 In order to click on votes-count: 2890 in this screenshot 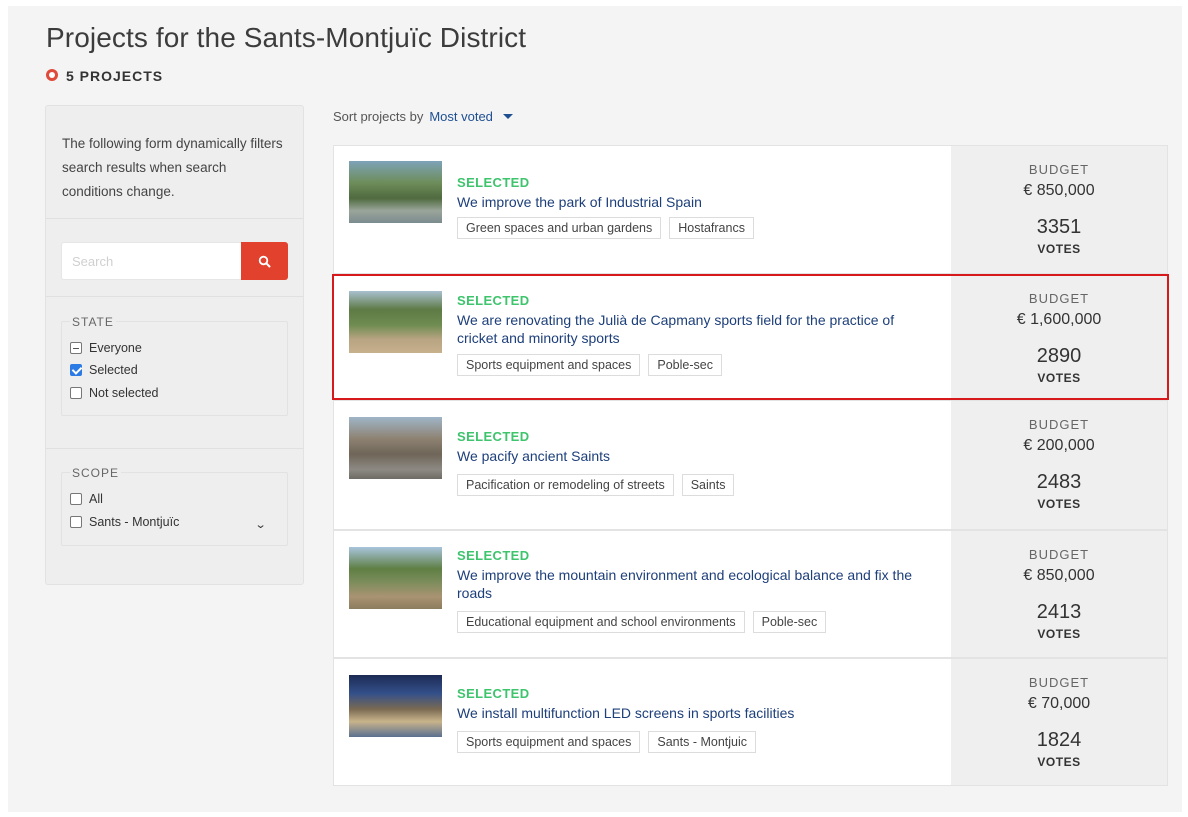, I will do `click(1059, 356)`.